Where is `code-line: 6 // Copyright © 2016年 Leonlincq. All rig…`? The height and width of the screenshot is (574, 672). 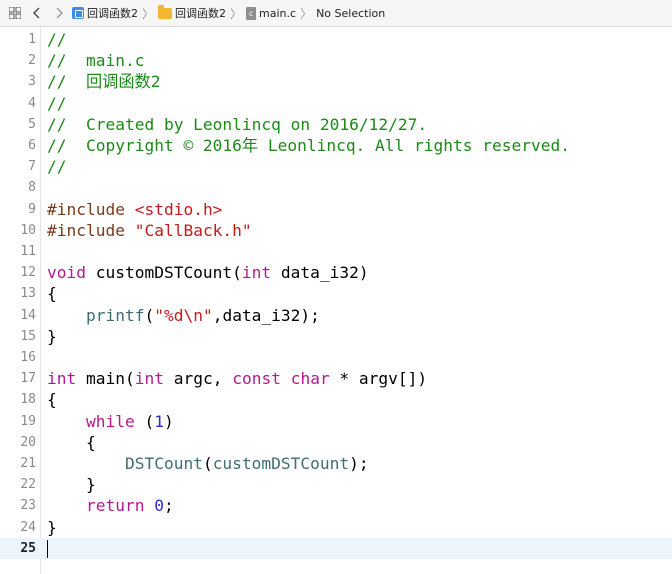 code-line: 6 // Copyright © 2016年 Leonlincq. All rig… is located at coordinates (336, 145).